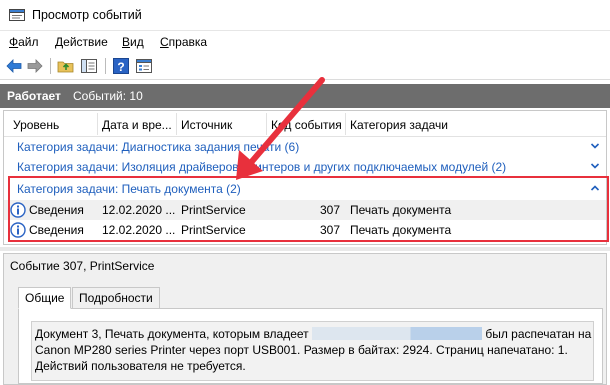 This screenshot has width=610, height=385. I want to click on tab-general: Общие, so click(45, 298).